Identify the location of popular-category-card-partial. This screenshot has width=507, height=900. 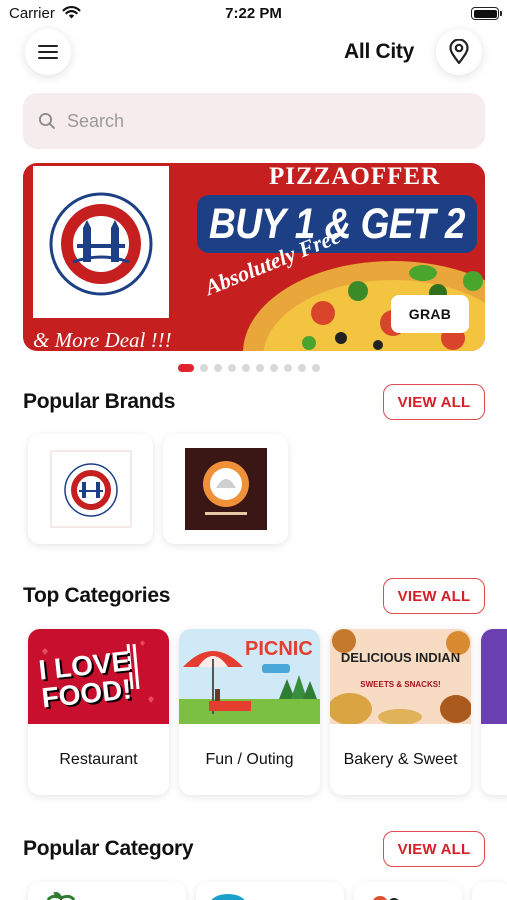
(489, 891).